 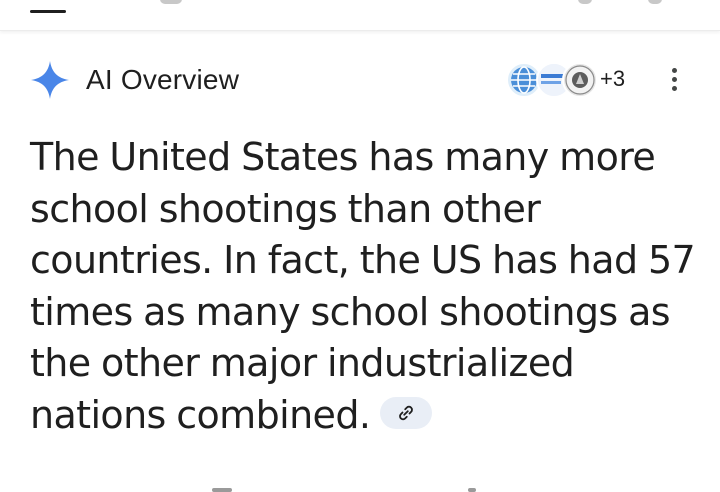 I want to click on top-tab-strip, so click(x=360, y=15).